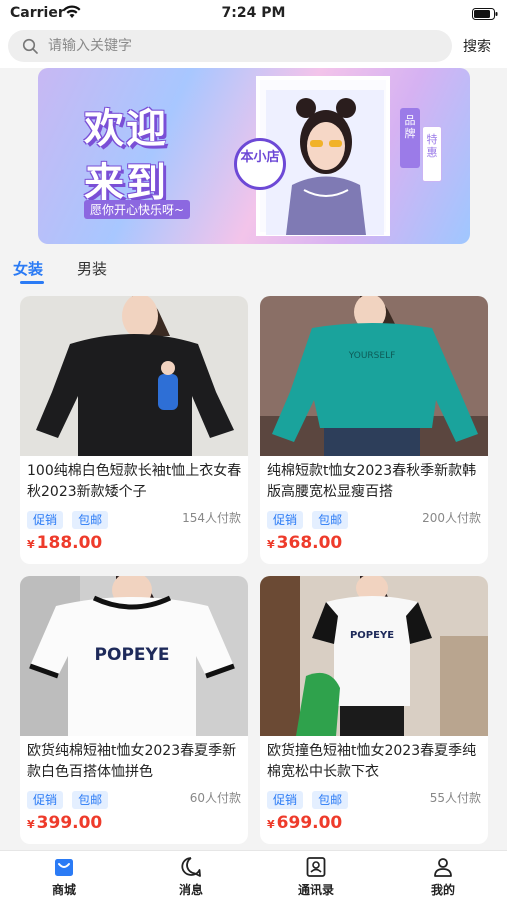 Image resolution: width=507 pixels, height=900 pixels. What do you see at coordinates (253, 875) in the screenshot?
I see `bottom-nav: 商城 消息 通讯录 我的` at bounding box center [253, 875].